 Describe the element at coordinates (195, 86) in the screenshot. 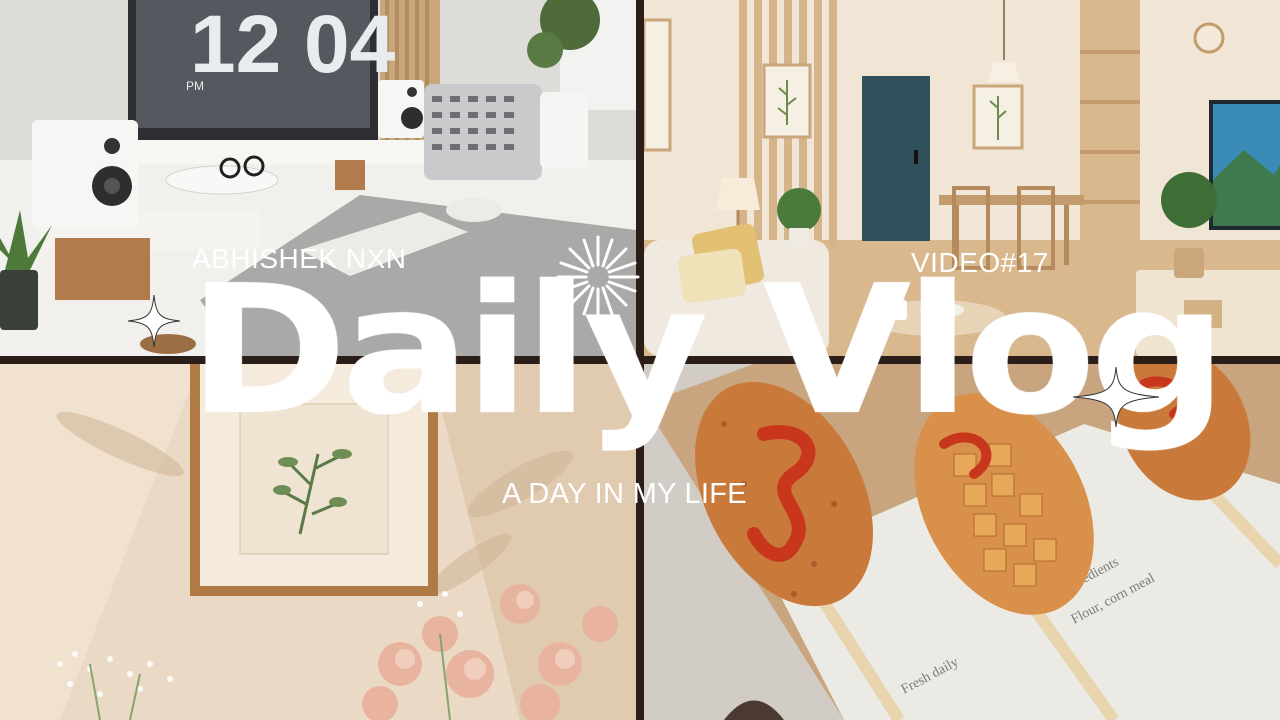

I see `clock-period: PM` at that location.